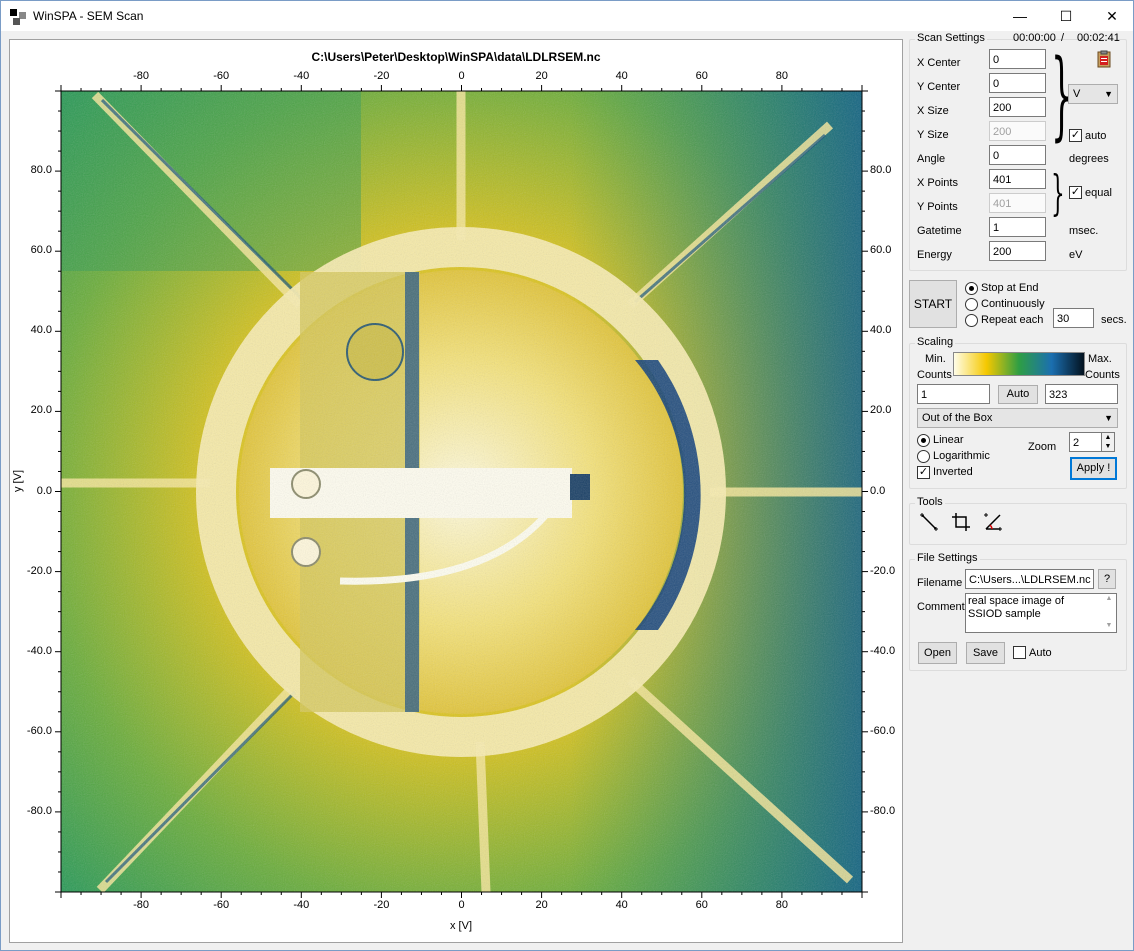 Image resolution: width=1134 pixels, height=951 pixels. Describe the element at coordinates (1017, 418) in the screenshot. I see `scaling-mode-select: Out of the Box ▼` at that location.